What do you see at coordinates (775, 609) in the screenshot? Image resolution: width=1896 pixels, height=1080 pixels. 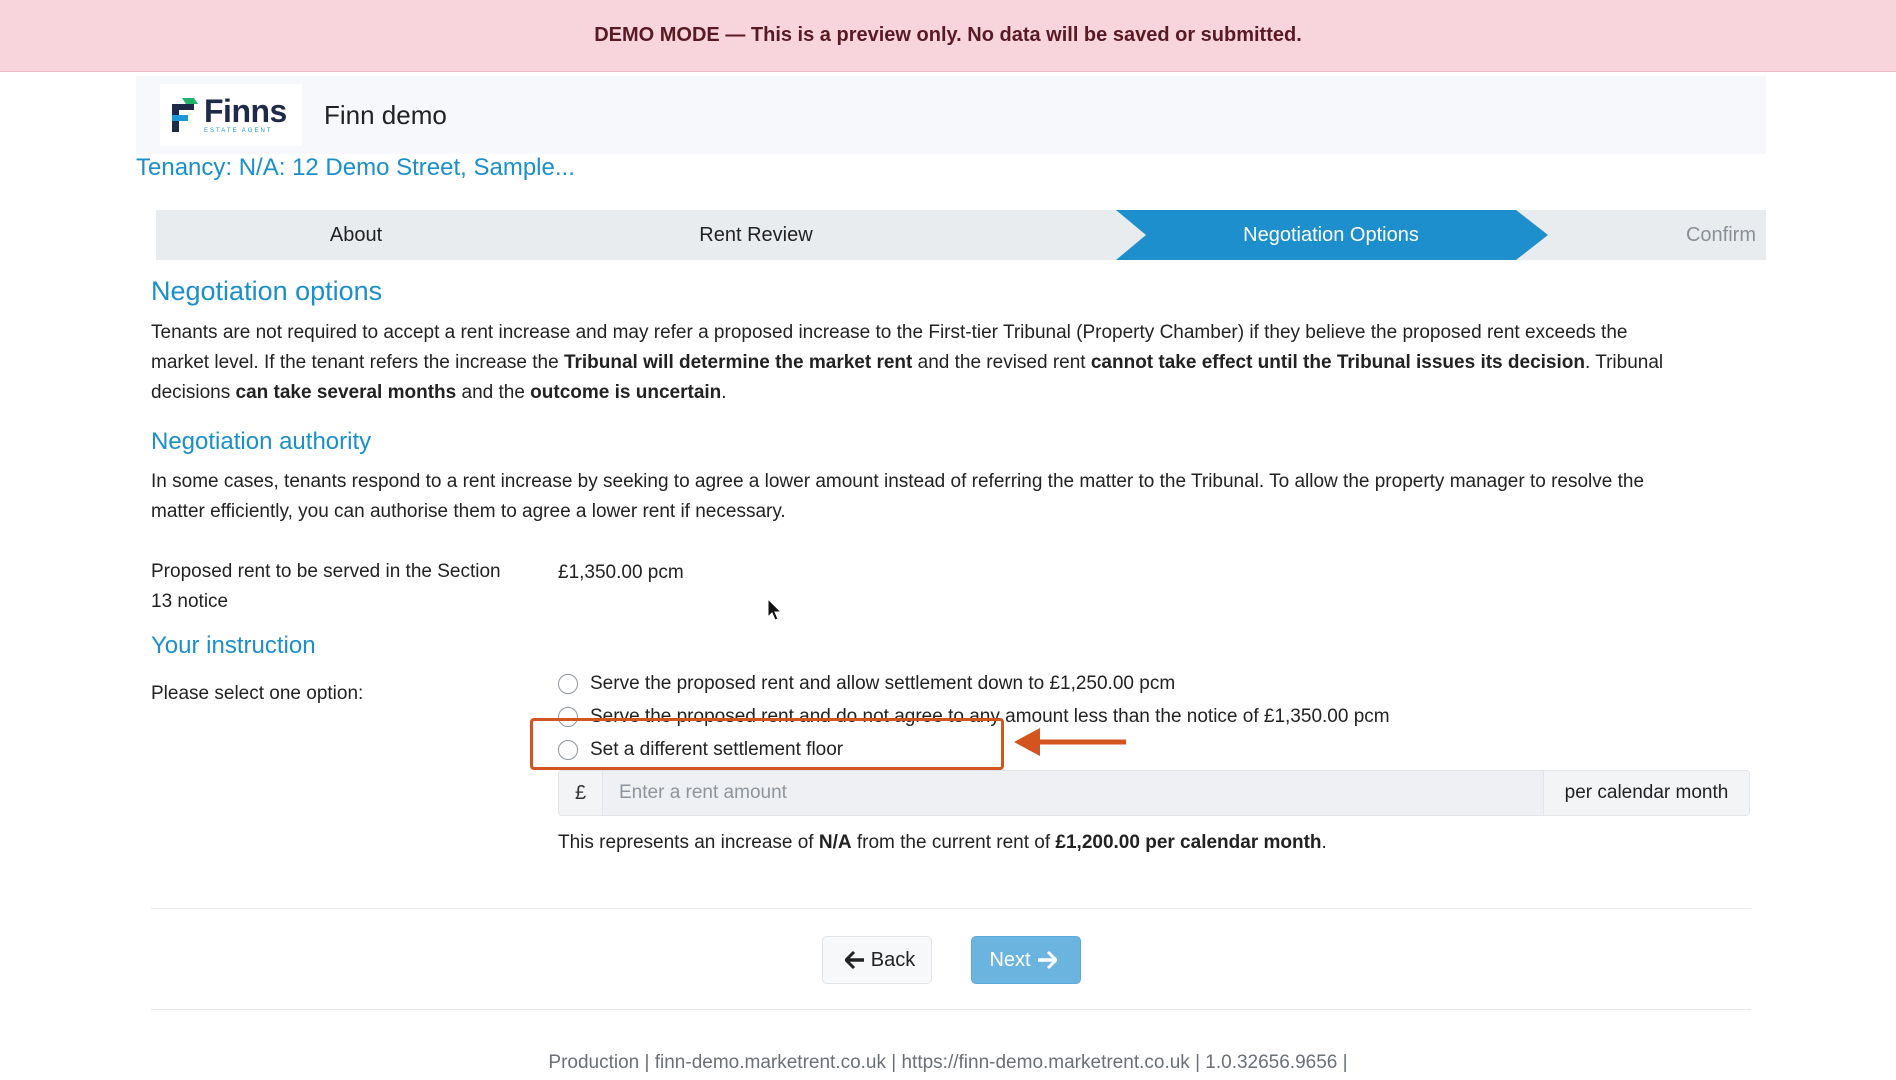 I see `mouse-cursor-icon` at bounding box center [775, 609].